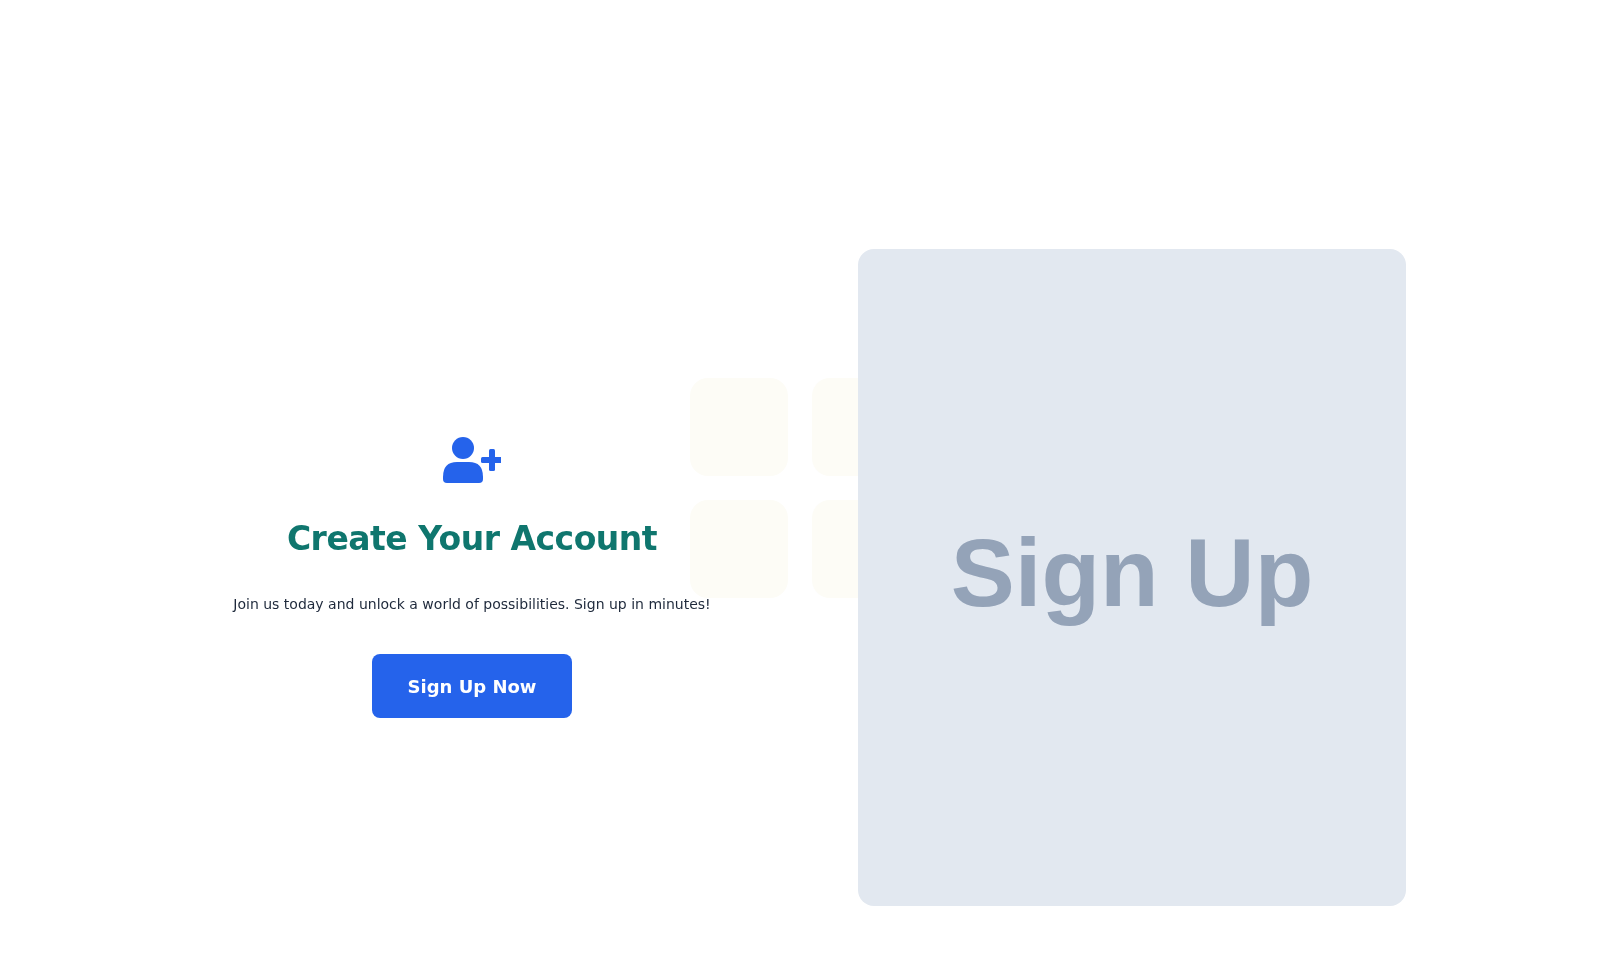  Describe the element at coordinates (472, 538) in the screenshot. I see `page-title: Create Your Account` at that location.